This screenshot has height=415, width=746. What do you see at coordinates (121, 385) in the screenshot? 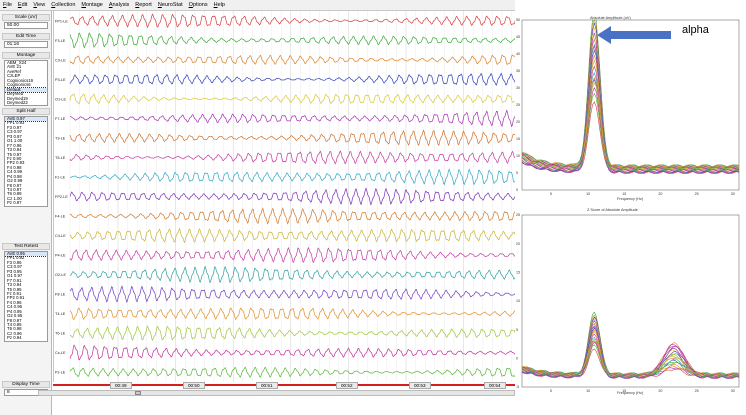
I see `time-label-1: 00:49` at bounding box center [121, 385].